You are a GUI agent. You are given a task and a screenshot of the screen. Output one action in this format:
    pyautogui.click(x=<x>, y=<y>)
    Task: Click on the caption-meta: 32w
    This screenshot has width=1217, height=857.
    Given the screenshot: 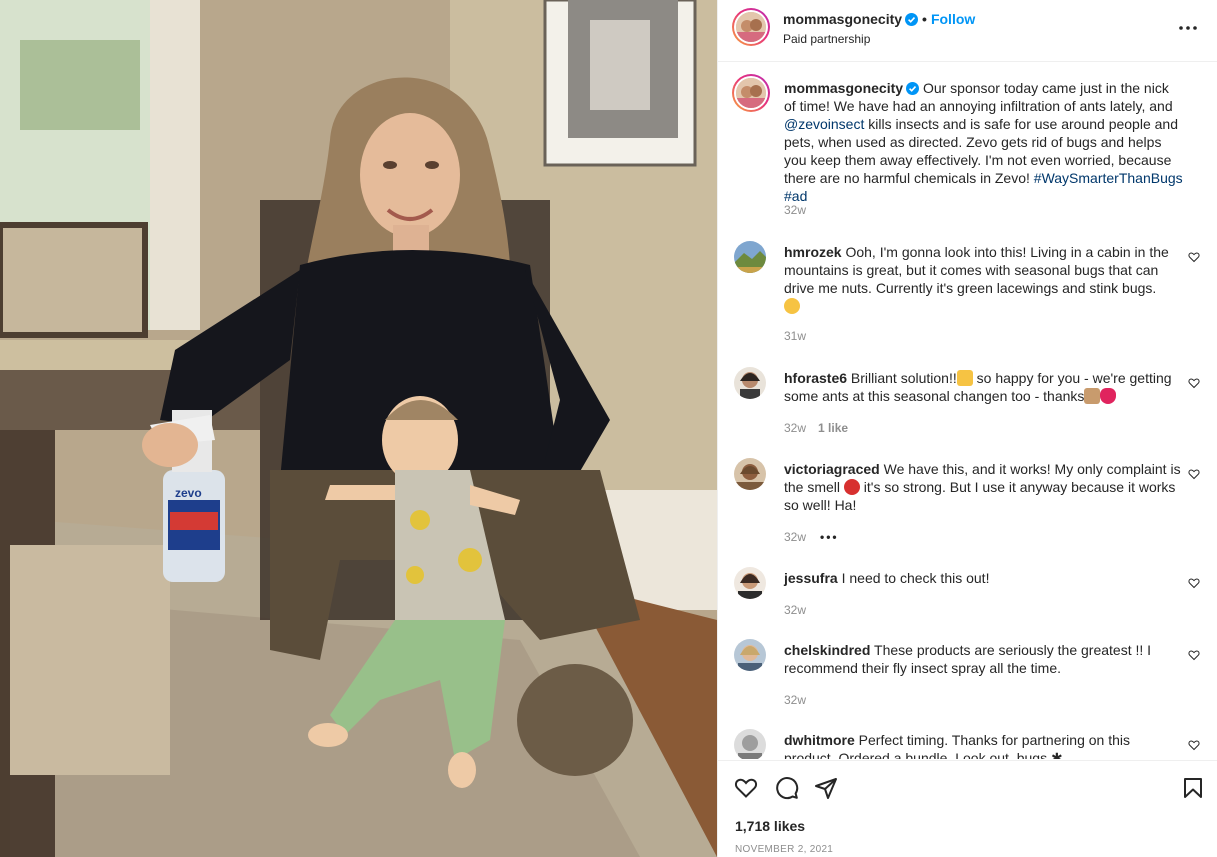 What is the action you would take?
    pyautogui.click(x=795, y=210)
    